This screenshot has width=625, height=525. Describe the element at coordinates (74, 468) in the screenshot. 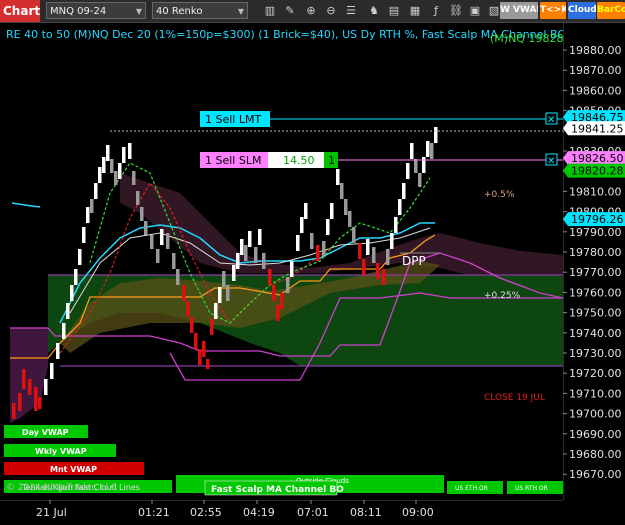

I see `mnt-vwap-legend: Mnt VWAP` at that location.